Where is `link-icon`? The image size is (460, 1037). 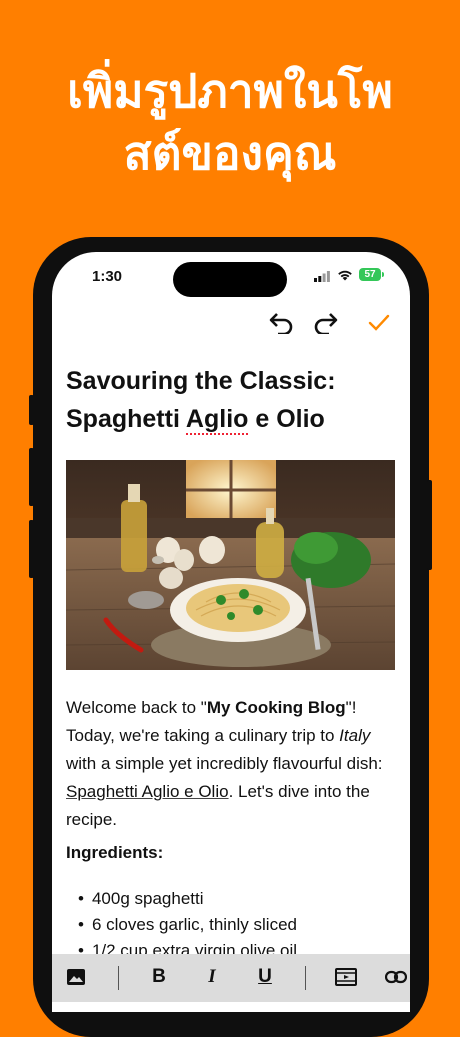
link-icon is located at coordinates (396, 977).